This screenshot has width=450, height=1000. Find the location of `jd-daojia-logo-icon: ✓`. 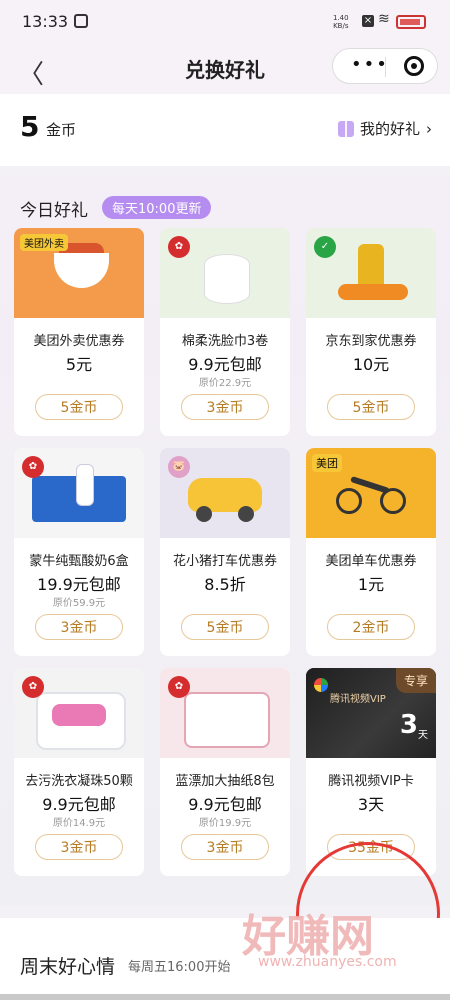

jd-daojia-logo-icon: ✓ is located at coordinates (325, 247).